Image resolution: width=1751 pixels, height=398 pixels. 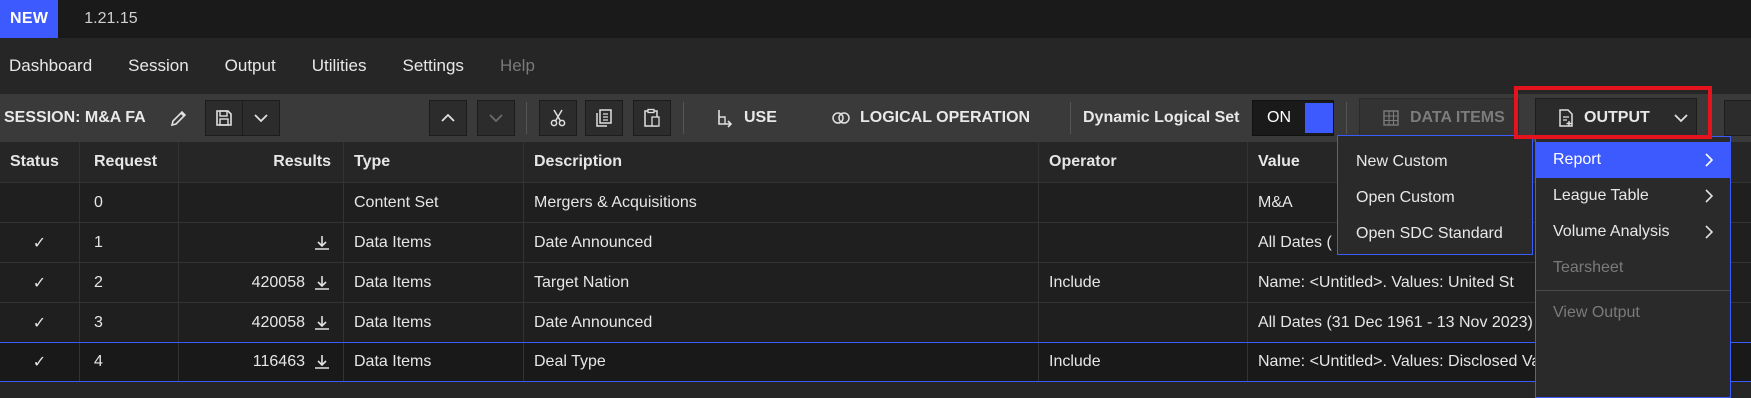 What do you see at coordinates (434, 202) in the screenshot?
I see `type-cell: Content Set` at bounding box center [434, 202].